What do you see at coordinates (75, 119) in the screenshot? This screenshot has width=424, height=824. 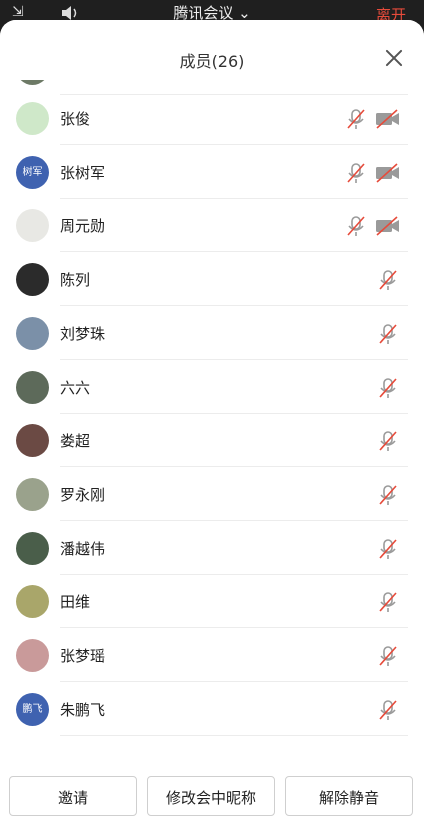 I see `member-name: 张俊` at bounding box center [75, 119].